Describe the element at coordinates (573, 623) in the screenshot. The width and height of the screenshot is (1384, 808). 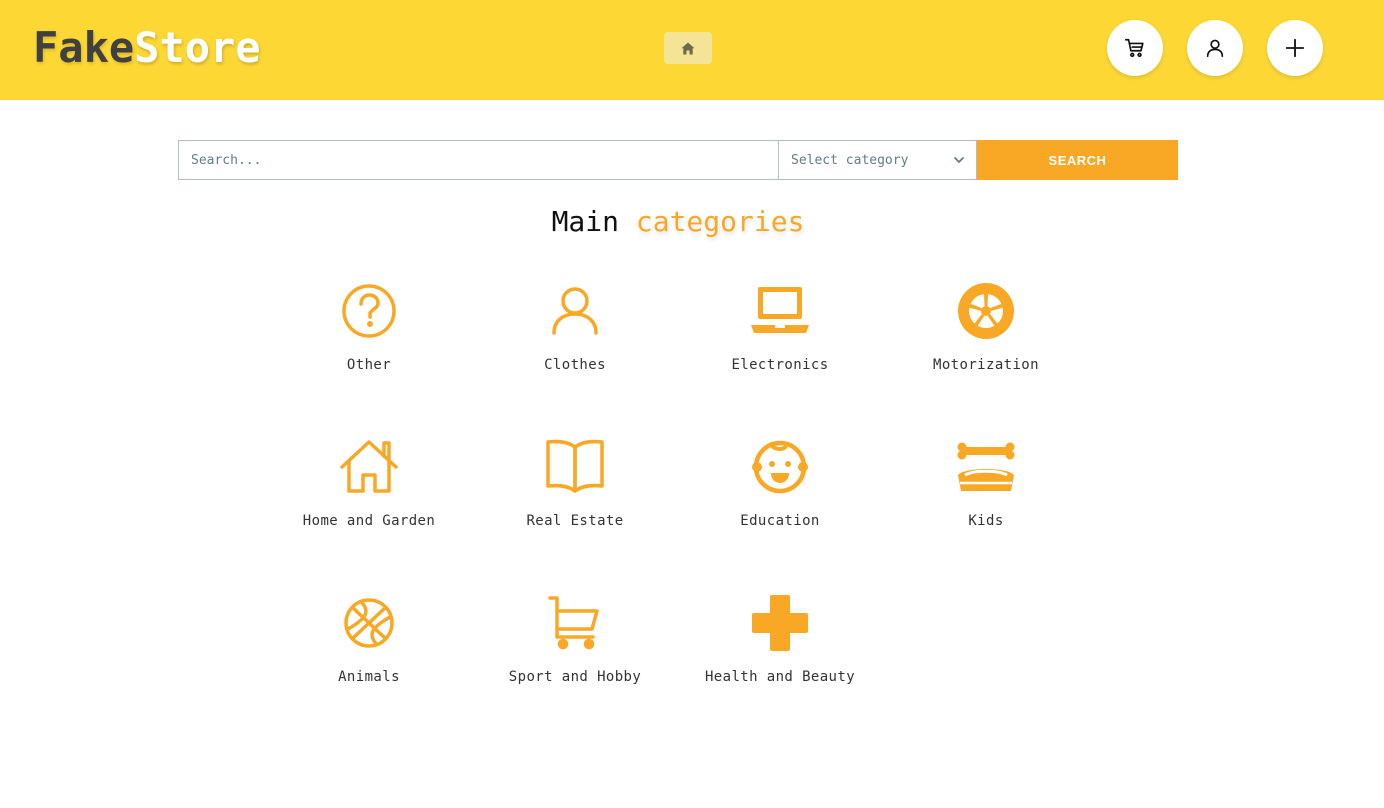
I see `shopping-cart-icon` at that location.